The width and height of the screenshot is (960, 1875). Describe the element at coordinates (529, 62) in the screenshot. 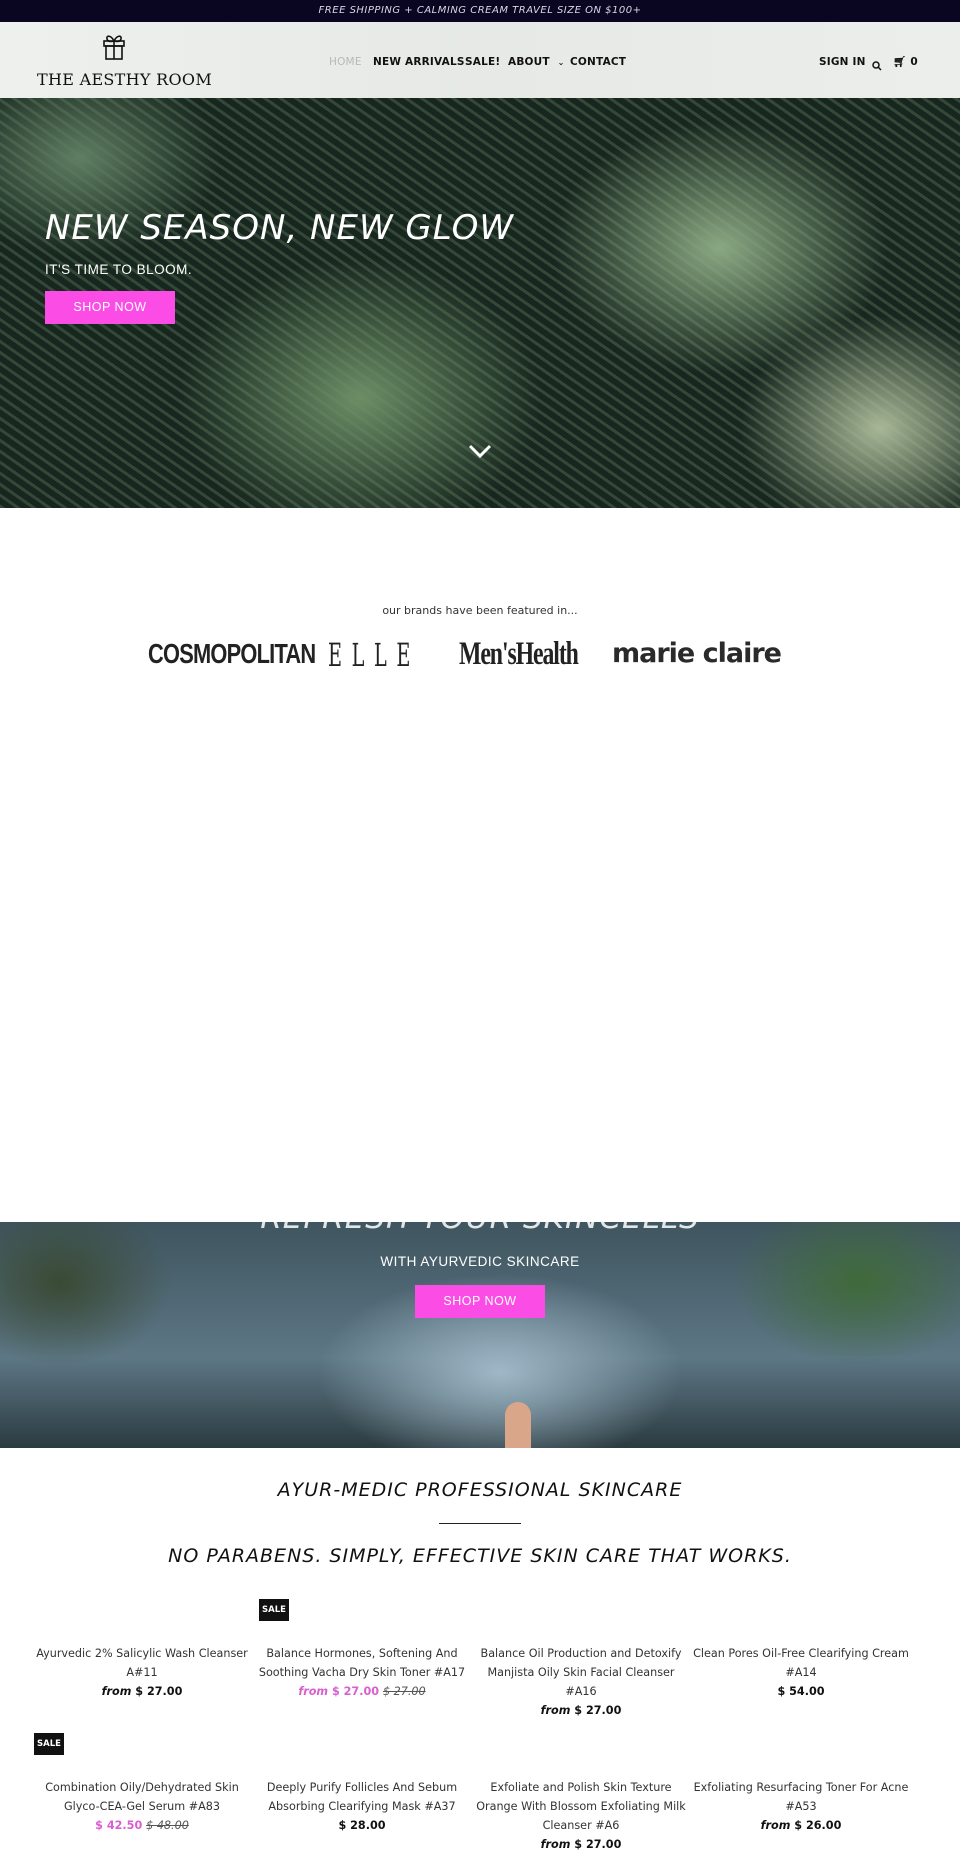

I see `nav-about-label: ABOUT` at that location.